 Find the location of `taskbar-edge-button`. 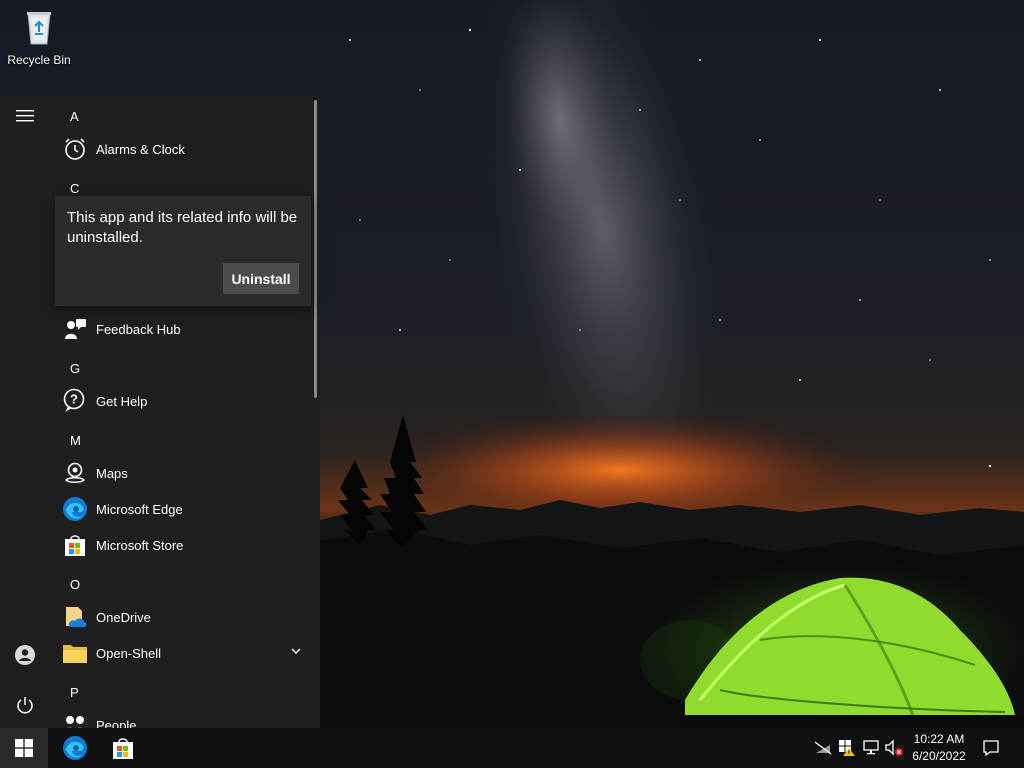

taskbar-edge-button is located at coordinates (75, 748).